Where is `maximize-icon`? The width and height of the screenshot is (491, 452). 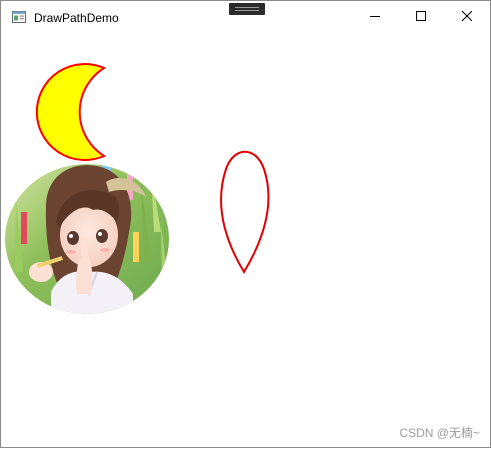 maximize-icon is located at coordinates (421, 16).